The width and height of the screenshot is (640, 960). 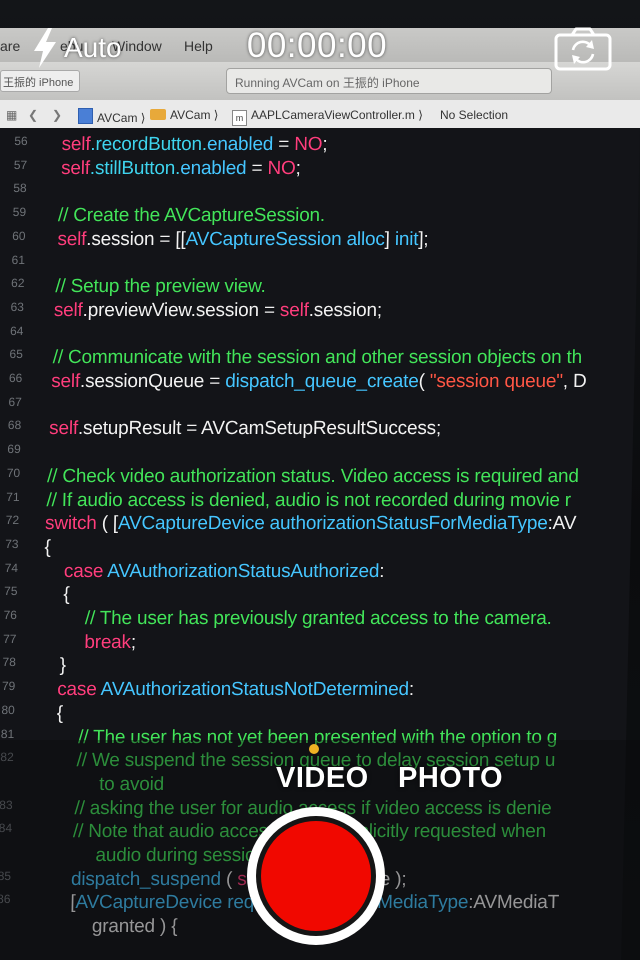 I want to click on jump-bar-file: m AAPLCameraViewController.m ⟩, so click(x=327, y=117).